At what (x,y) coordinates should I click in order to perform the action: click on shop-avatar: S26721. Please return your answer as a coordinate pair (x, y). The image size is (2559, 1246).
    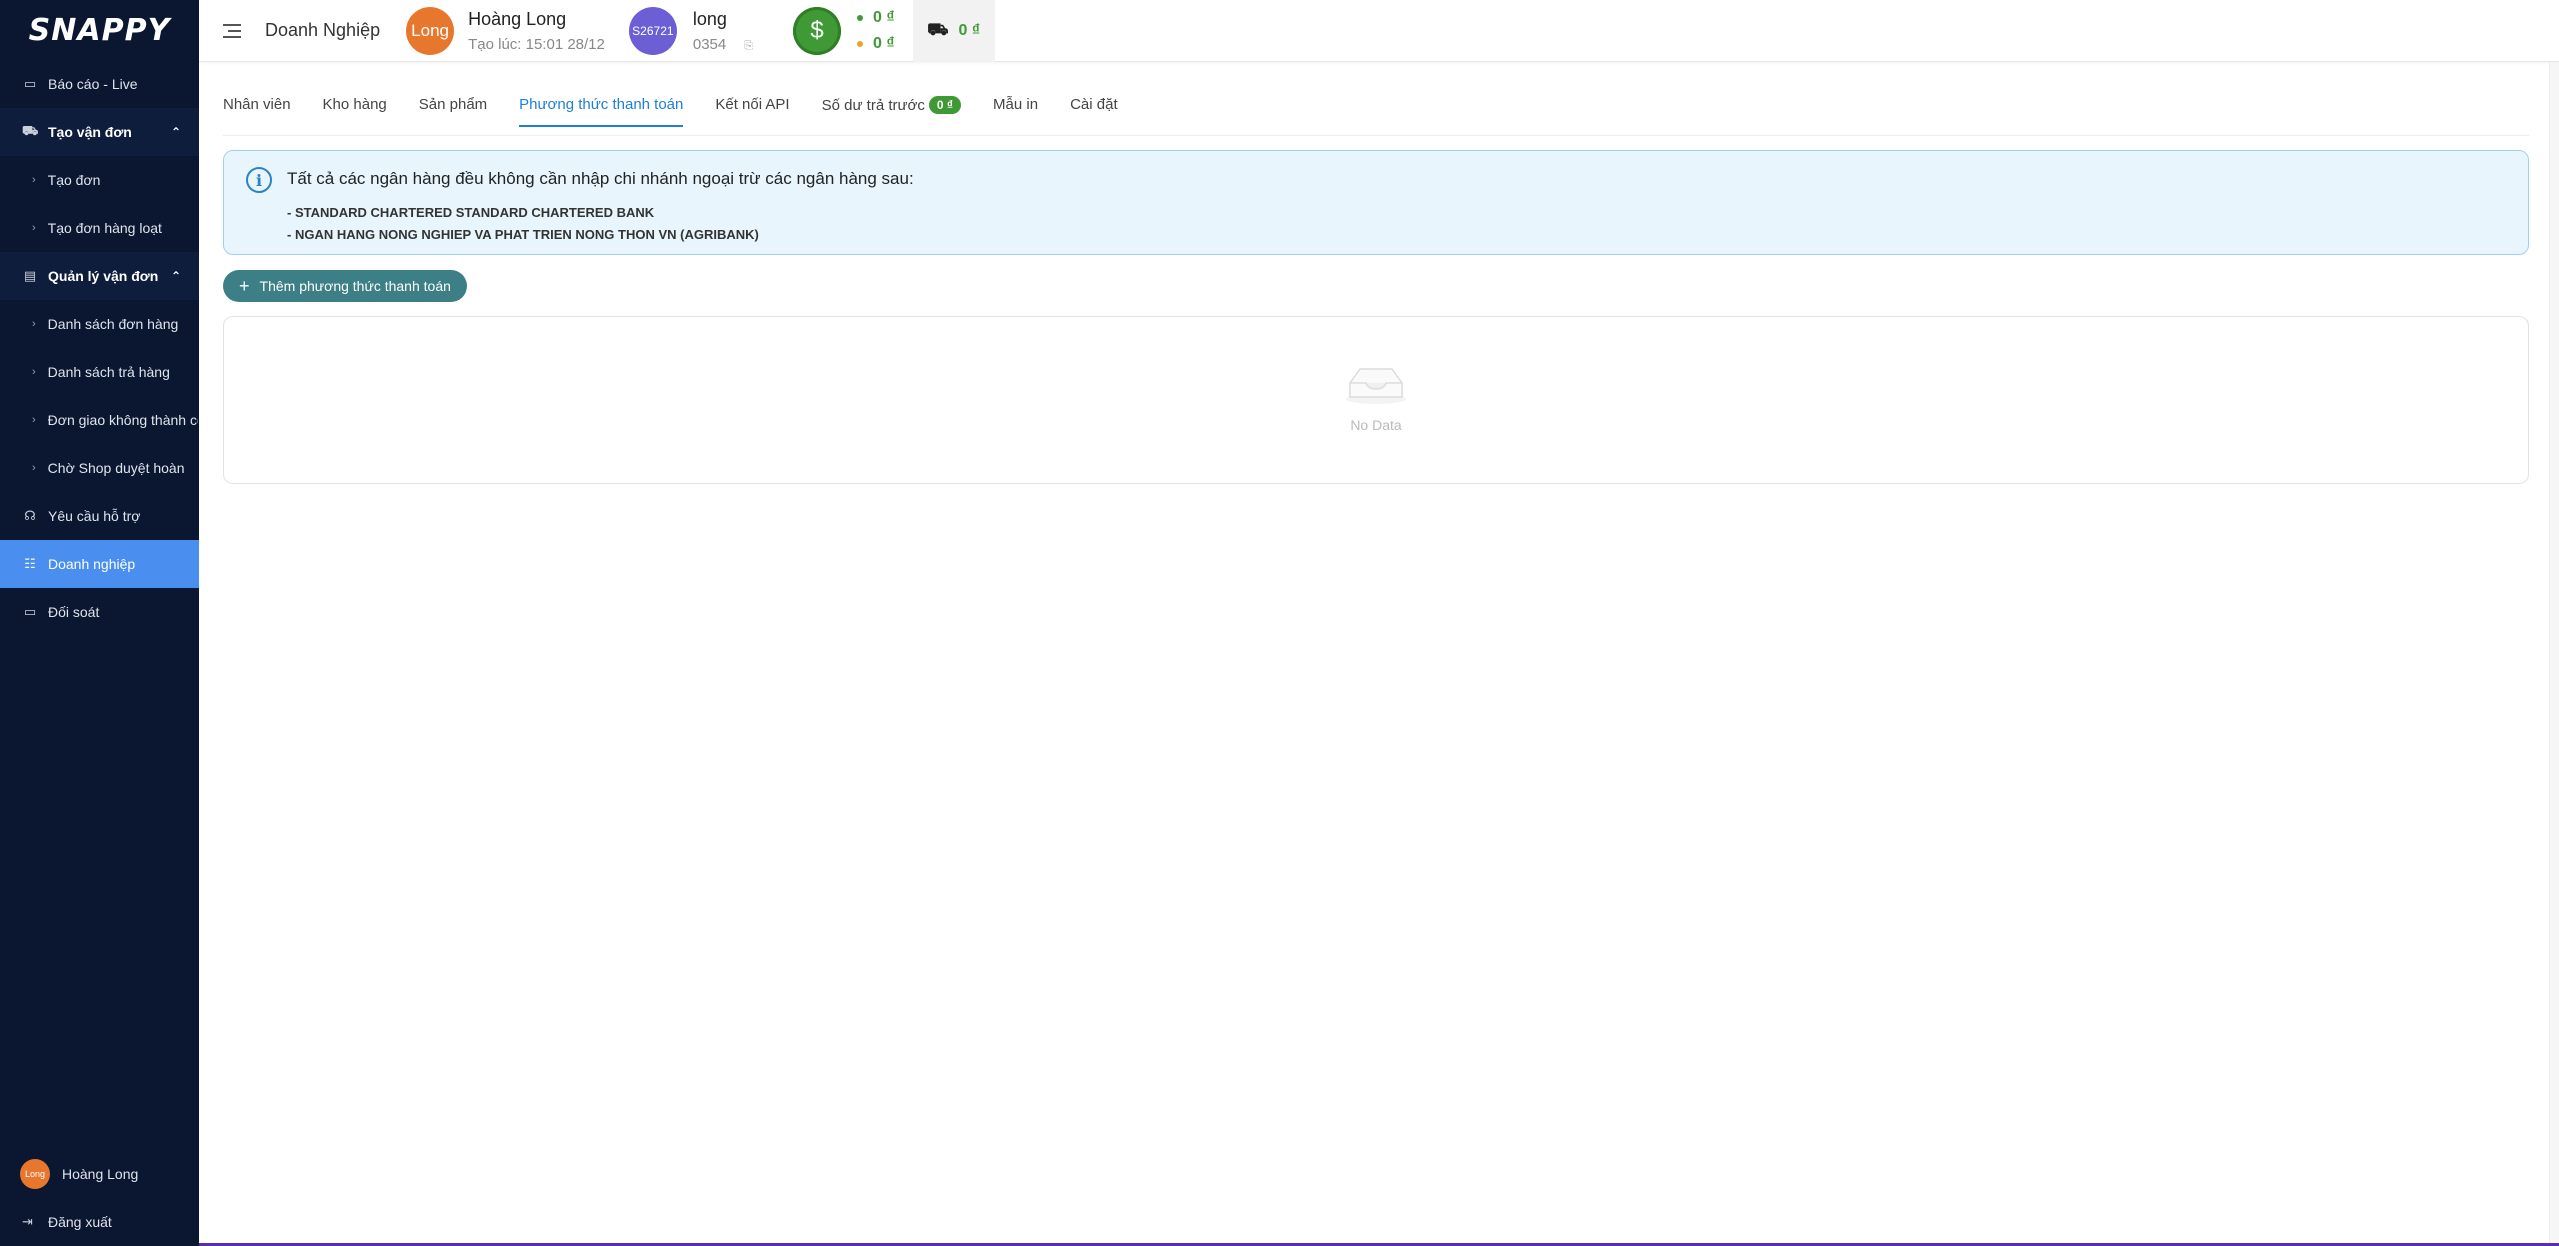
    Looking at the image, I should click on (652, 30).